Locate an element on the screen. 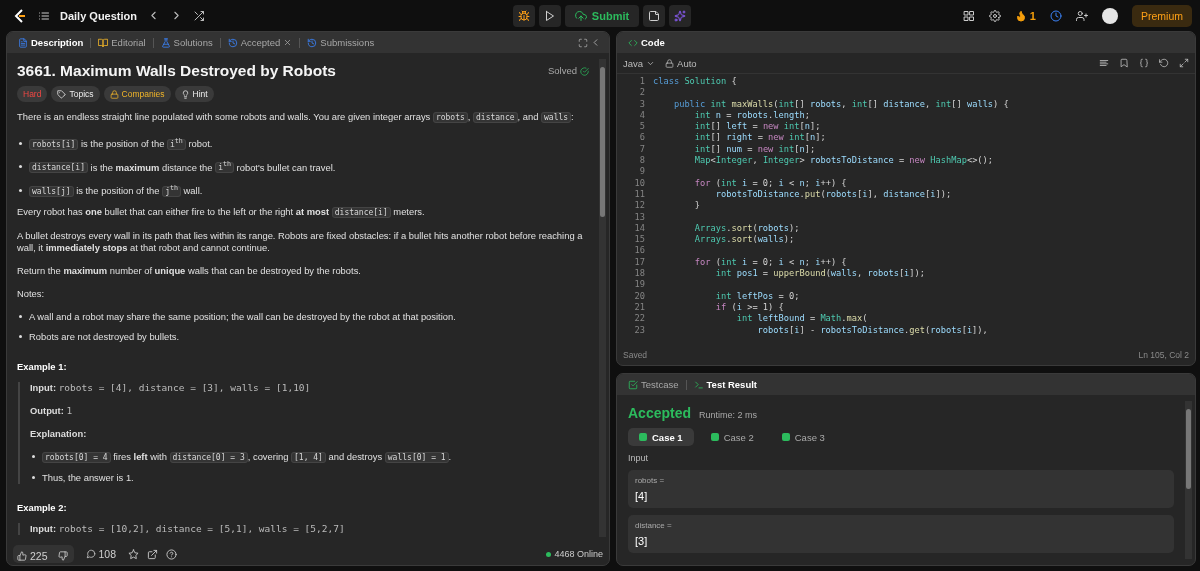 This screenshot has width=1200, height=571. code-tab: Code is located at coordinates (646, 42).